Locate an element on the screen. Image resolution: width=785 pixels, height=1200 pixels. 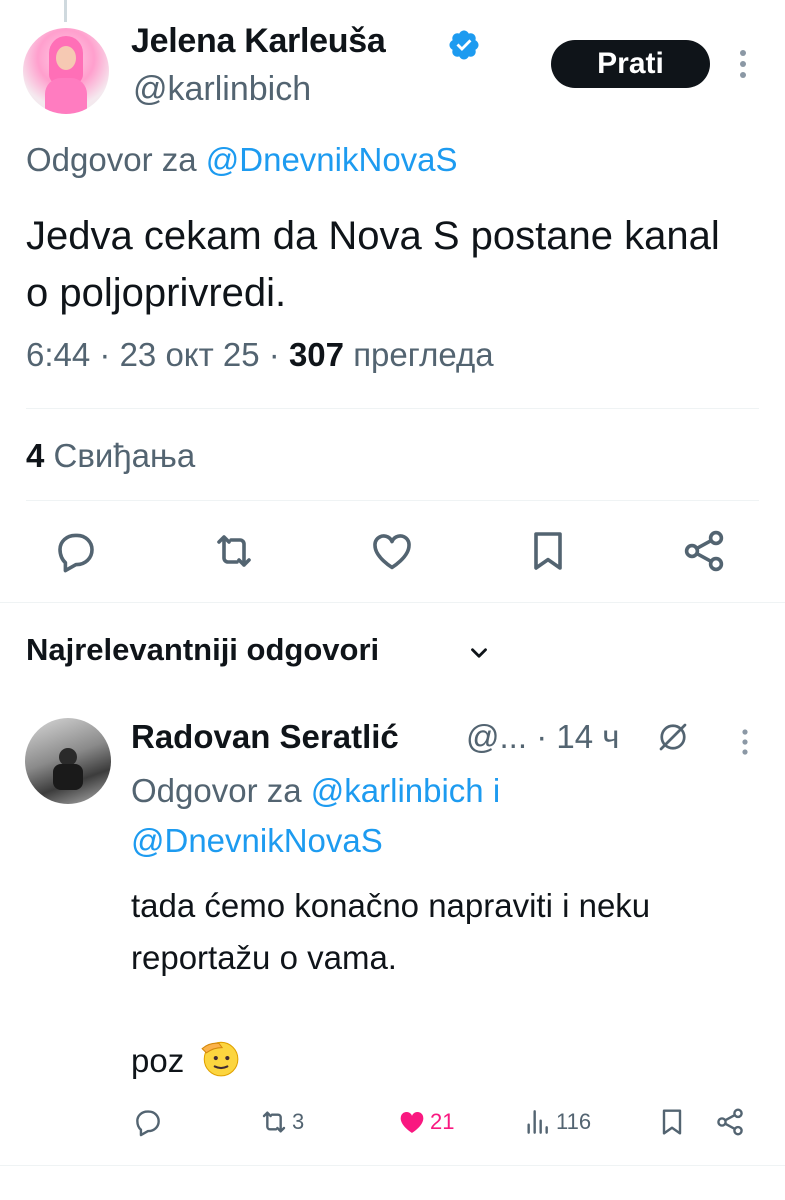
reply-context: Odgovor za @DnevnikNovaS is located at coordinates (242, 160).